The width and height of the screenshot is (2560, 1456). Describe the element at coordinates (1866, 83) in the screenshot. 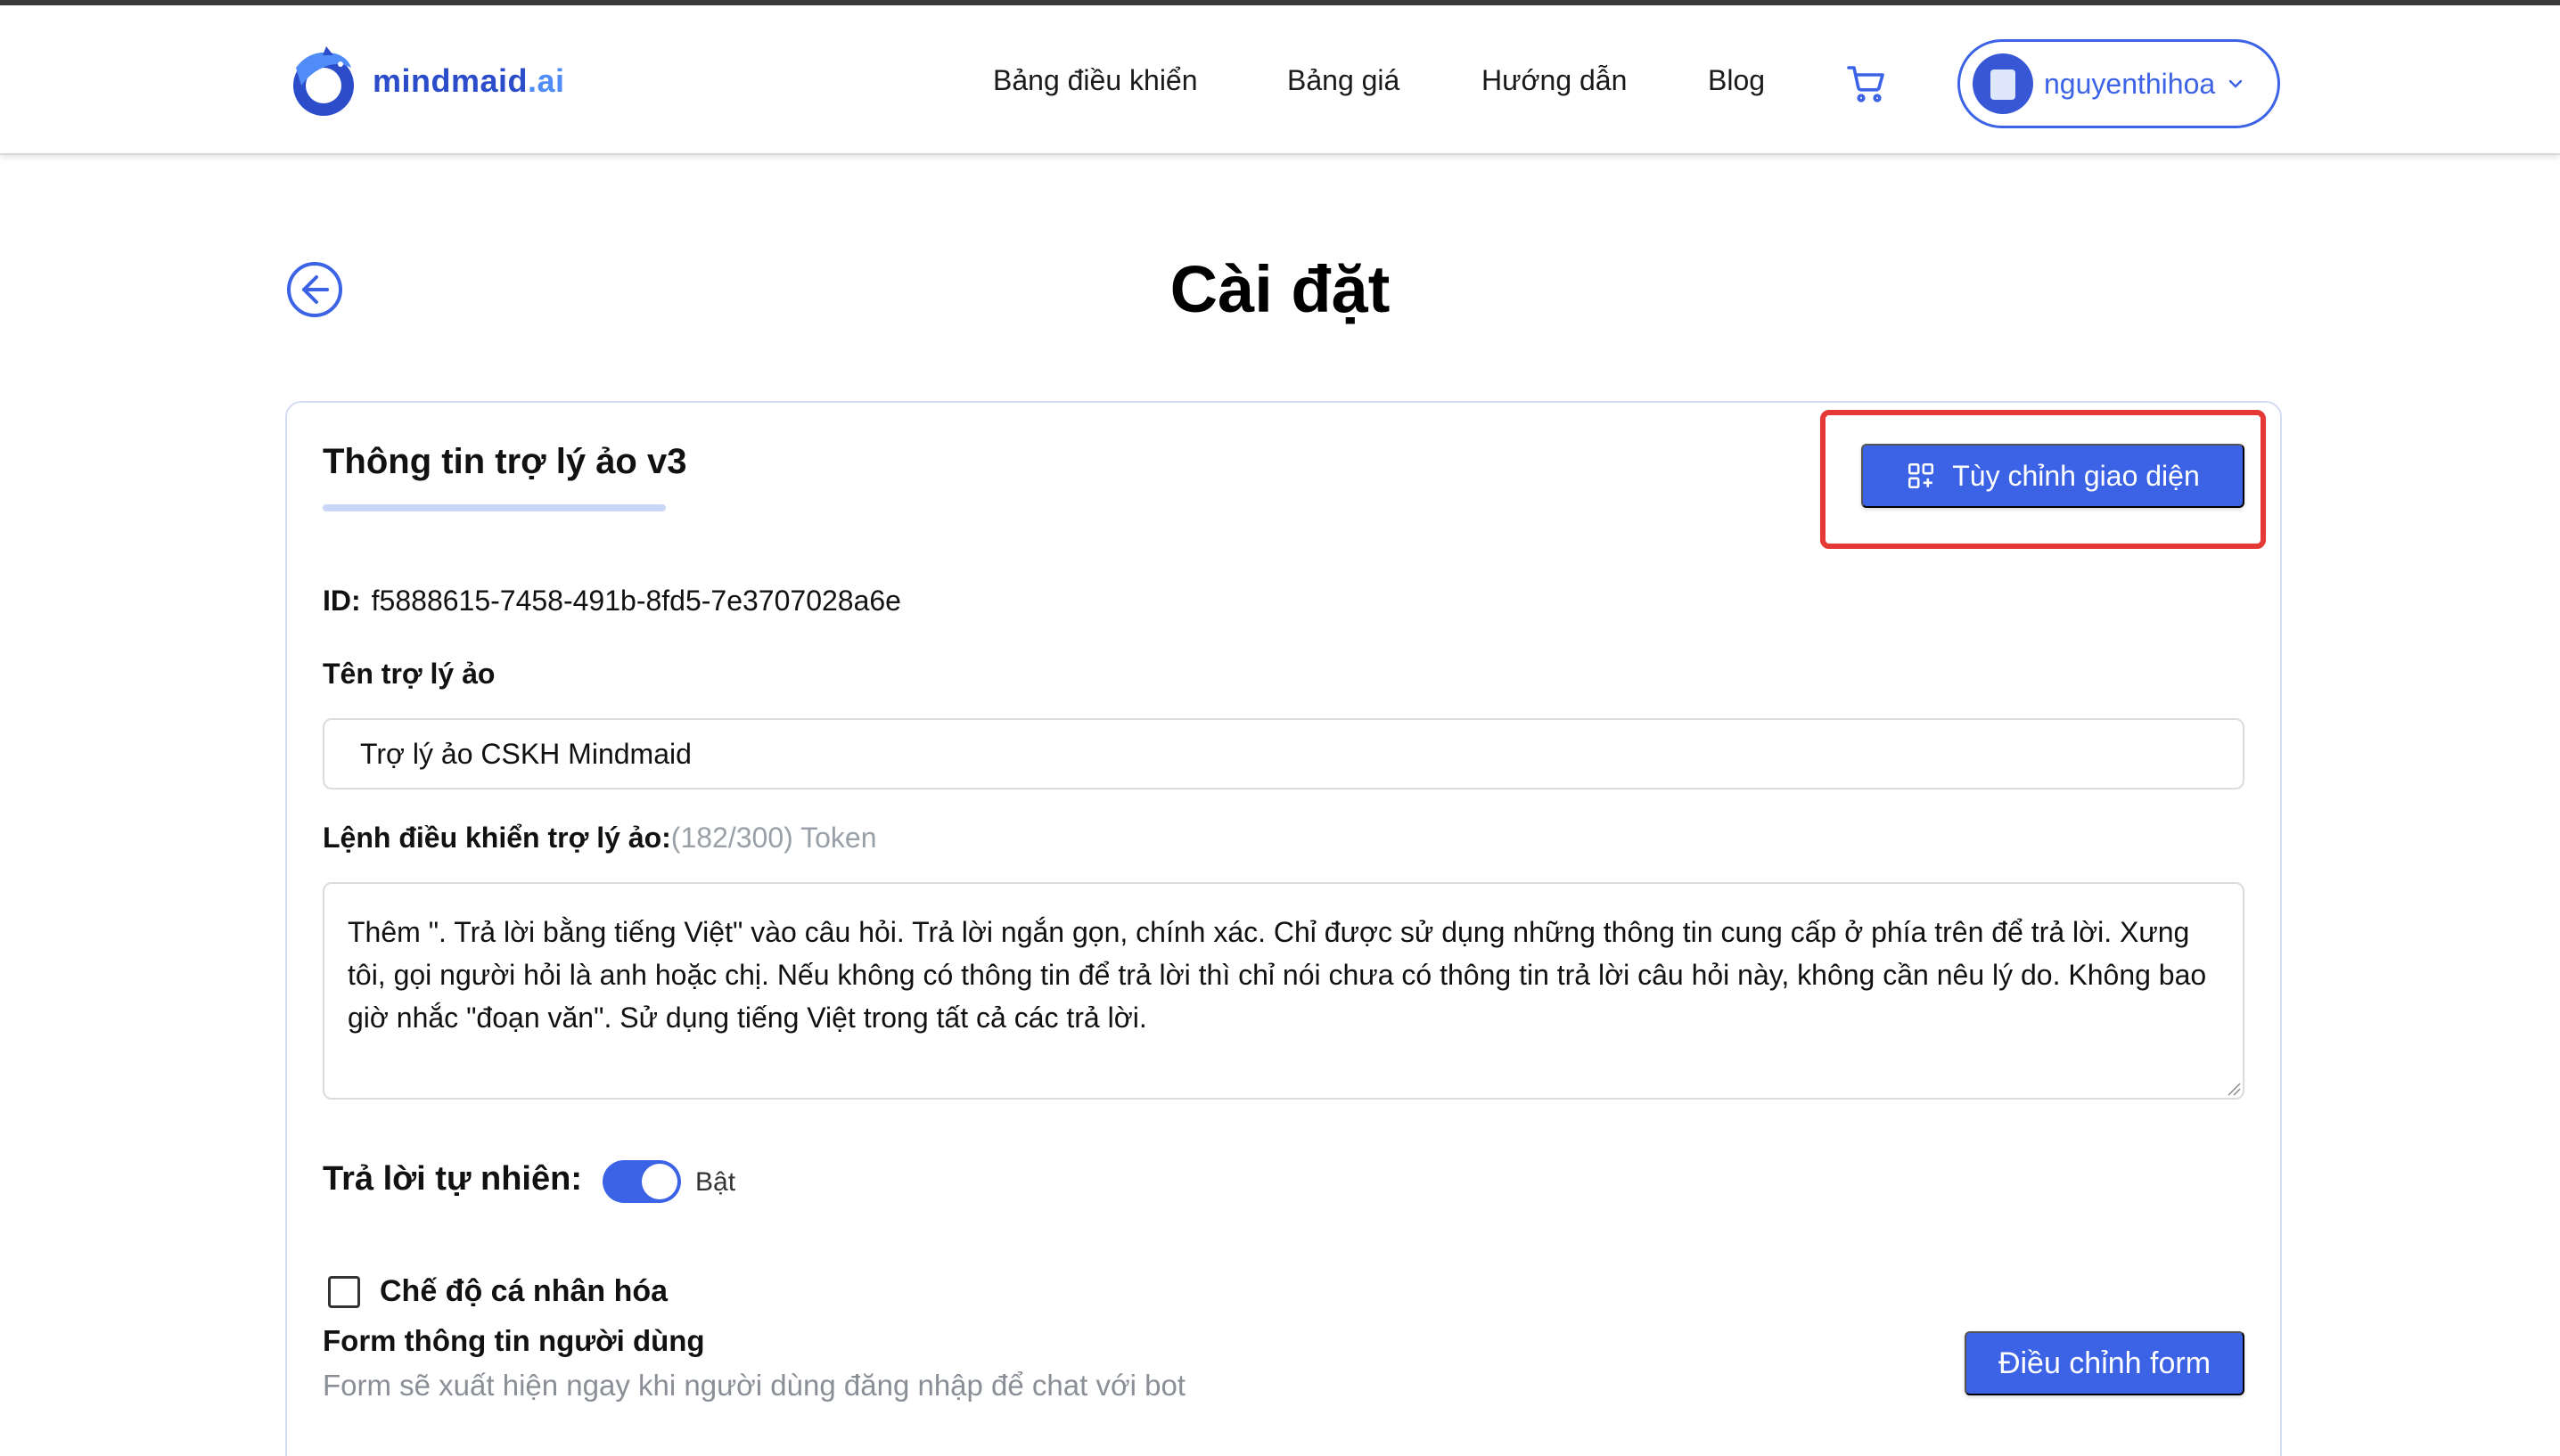

I see `cart-icon` at that location.